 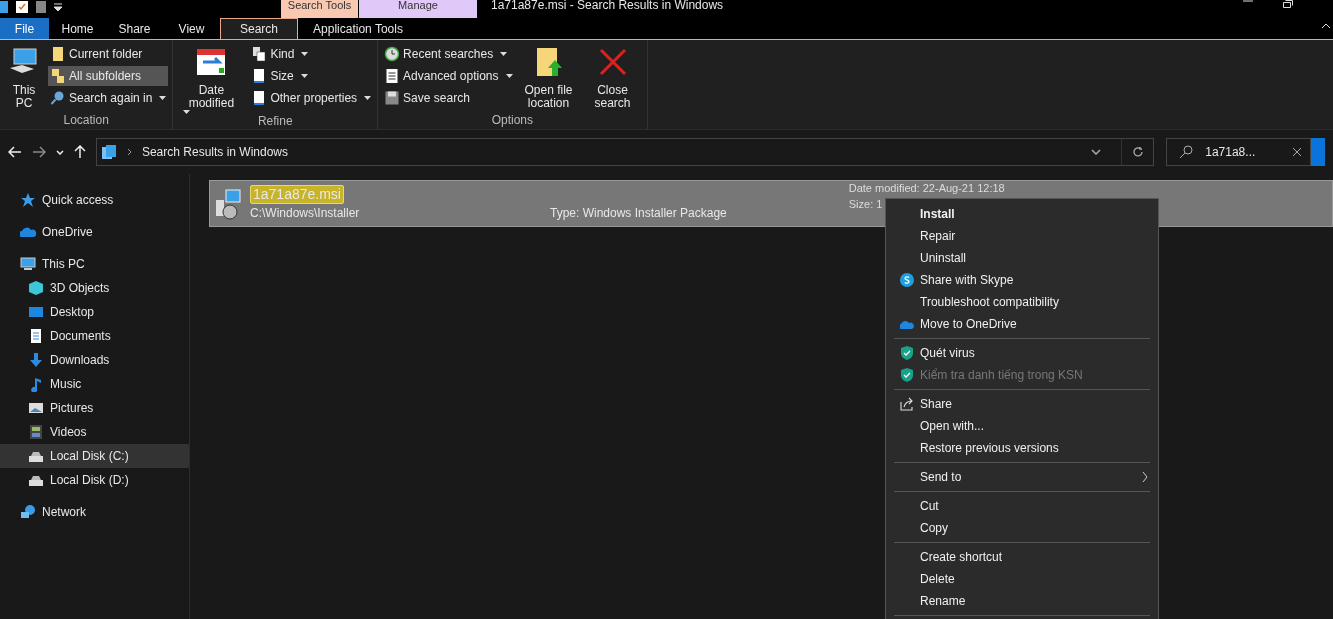 I want to click on group-label: Location, so click(x=86, y=120).